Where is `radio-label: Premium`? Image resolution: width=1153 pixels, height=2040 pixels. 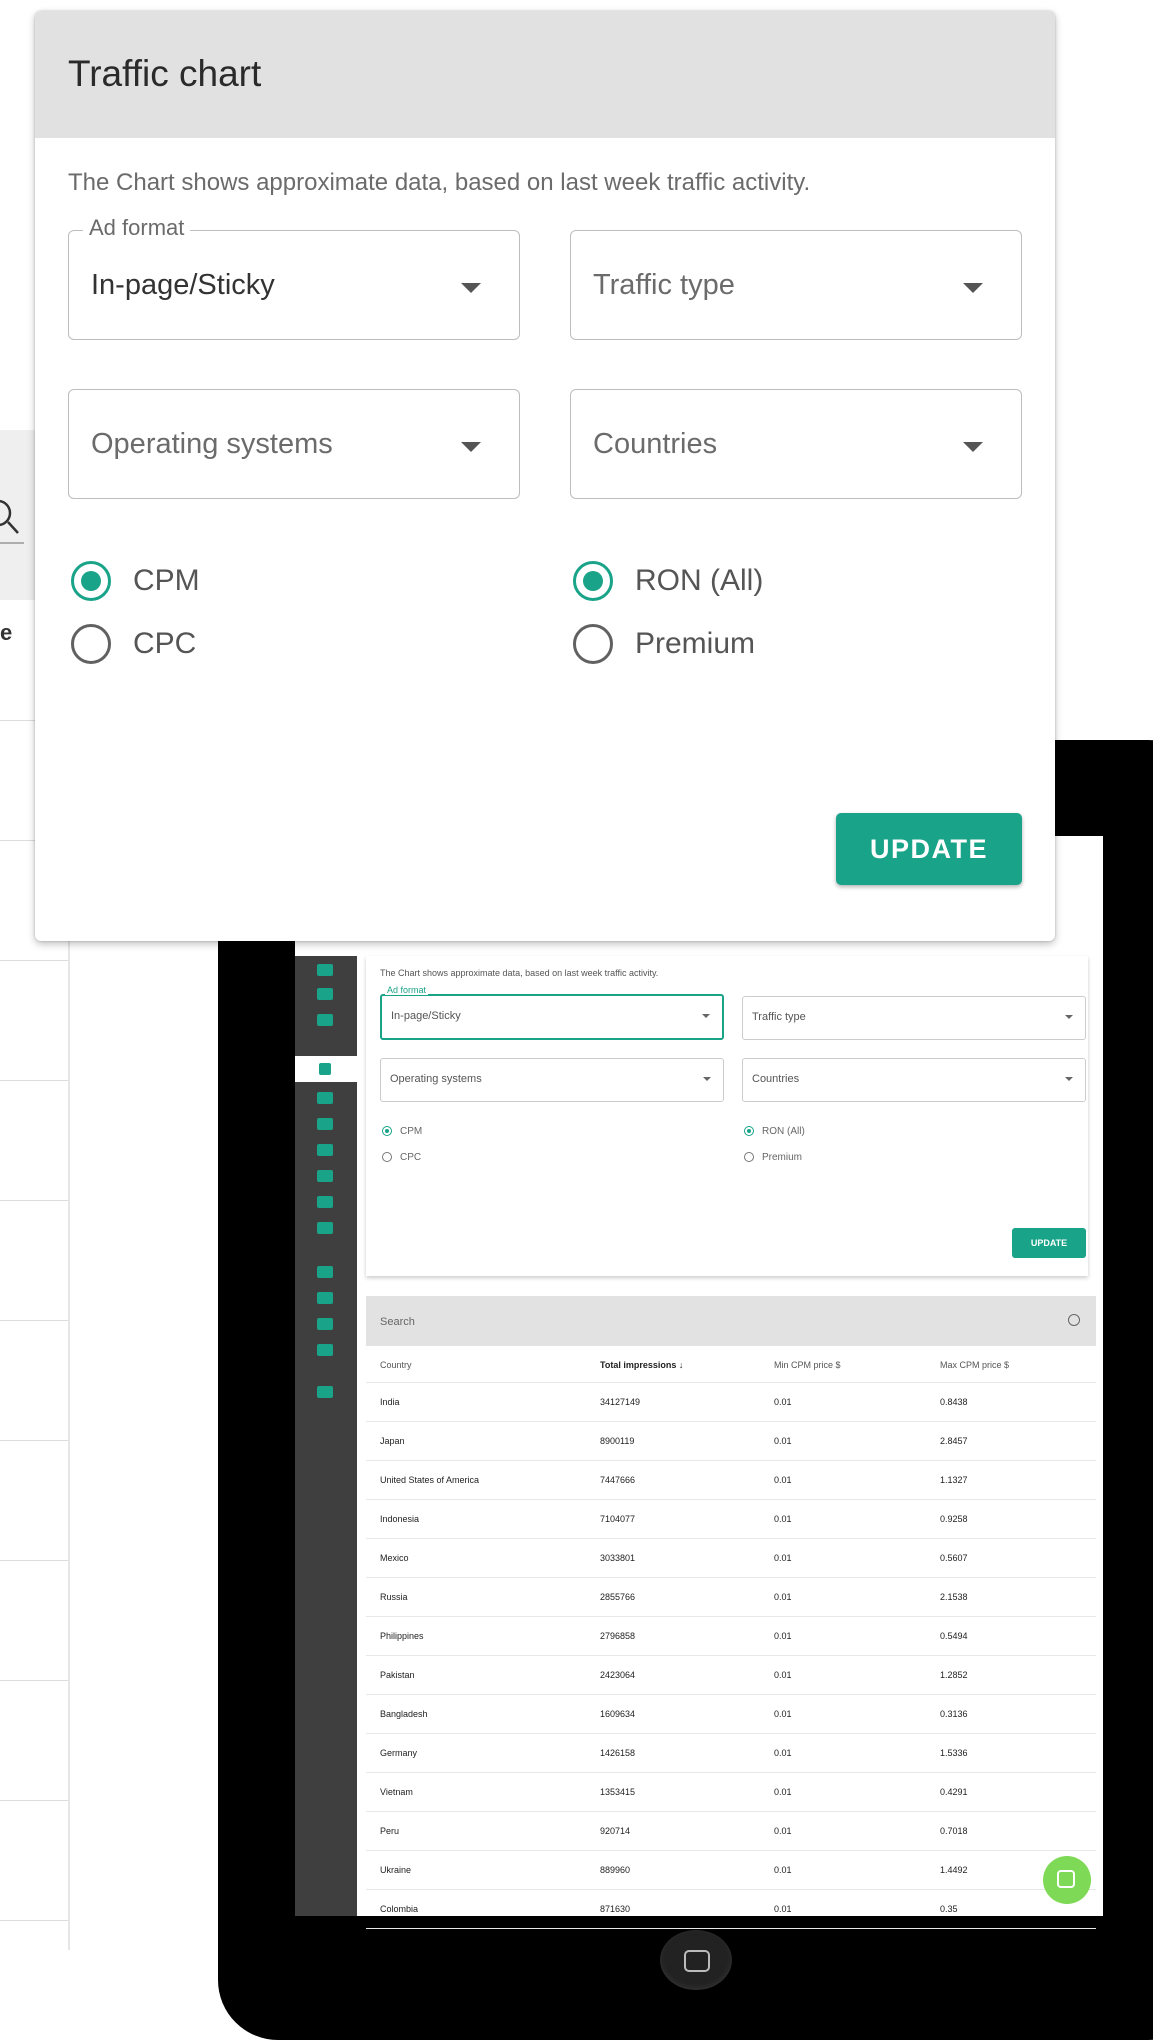 radio-label: Premium is located at coordinates (695, 643).